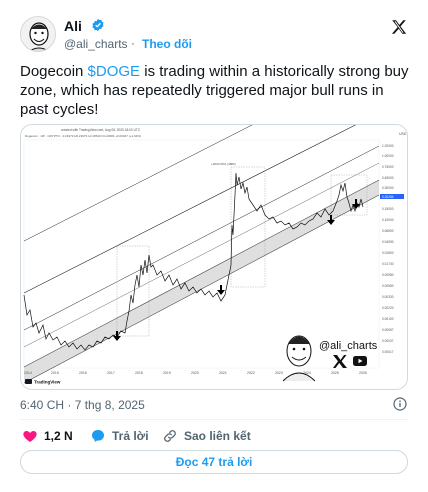 The height and width of the screenshot is (492, 428). Describe the element at coordinates (388, 178) in the screenshot. I see `price-label: 0.45000` at that location.